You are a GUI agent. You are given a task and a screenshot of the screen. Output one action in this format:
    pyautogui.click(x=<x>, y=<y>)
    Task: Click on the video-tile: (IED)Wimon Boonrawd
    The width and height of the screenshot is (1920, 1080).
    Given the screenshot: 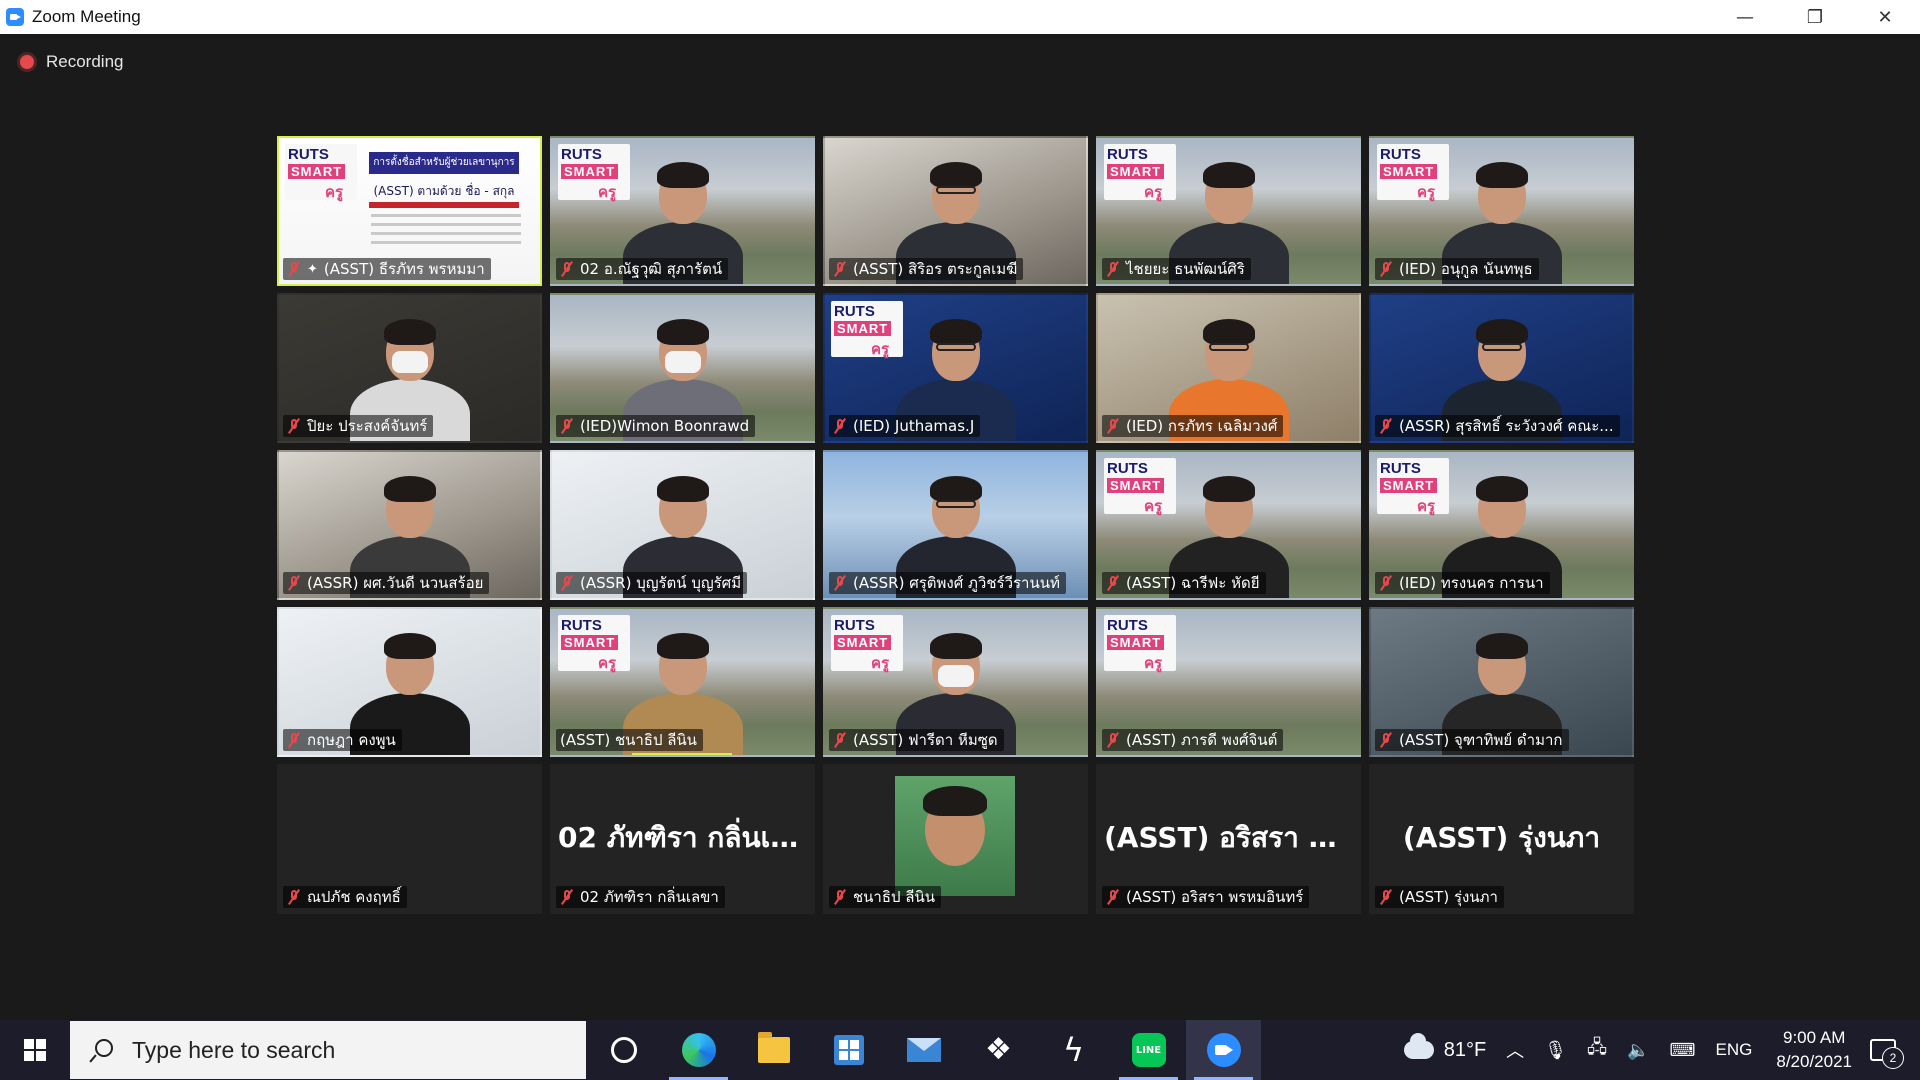 What is the action you would take?
    pyautogui.click(x=682, y=368)
    